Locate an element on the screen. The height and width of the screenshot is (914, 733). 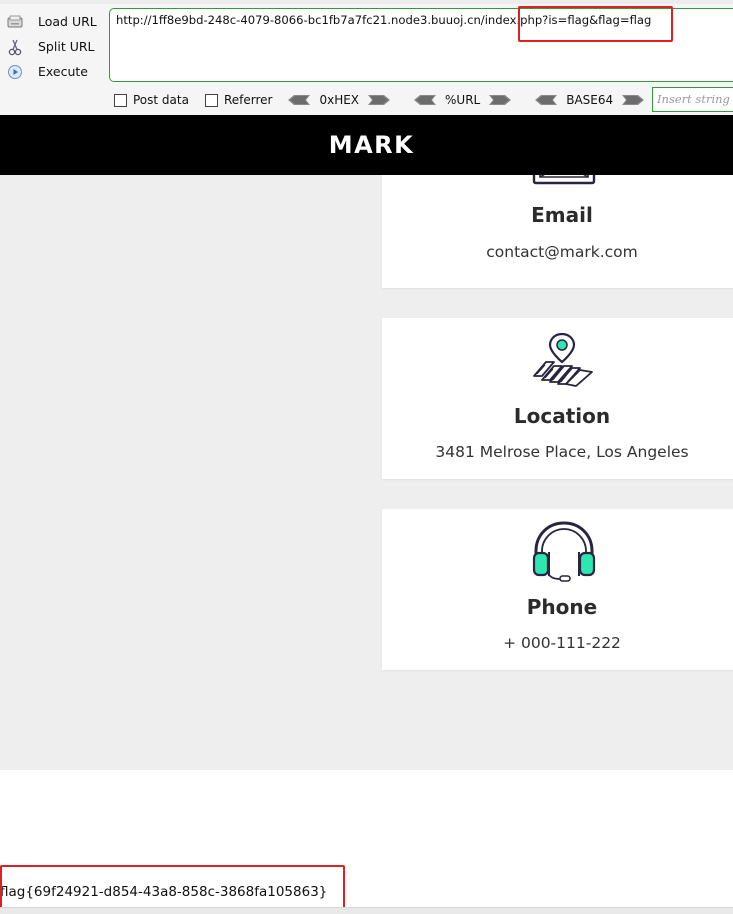
url-encoder-label: %URL is located at coordinates (463, 100).